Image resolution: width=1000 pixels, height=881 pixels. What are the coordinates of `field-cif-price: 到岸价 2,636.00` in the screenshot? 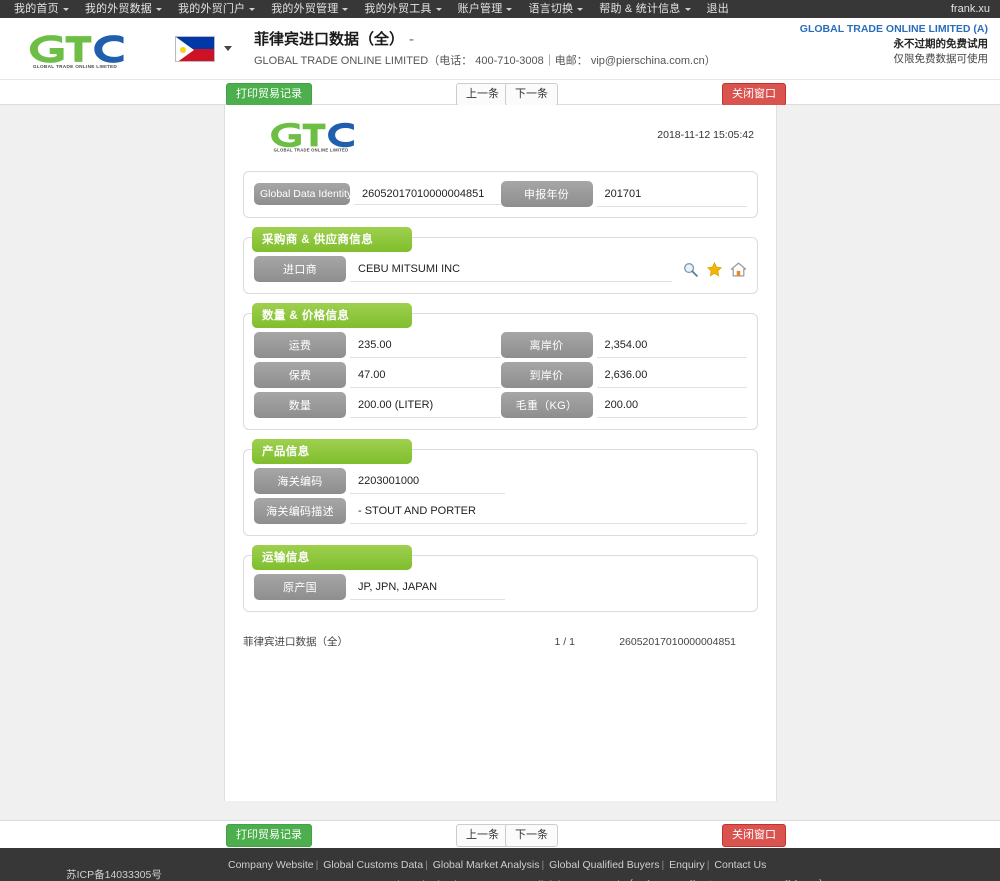 It's located at (623, 375).